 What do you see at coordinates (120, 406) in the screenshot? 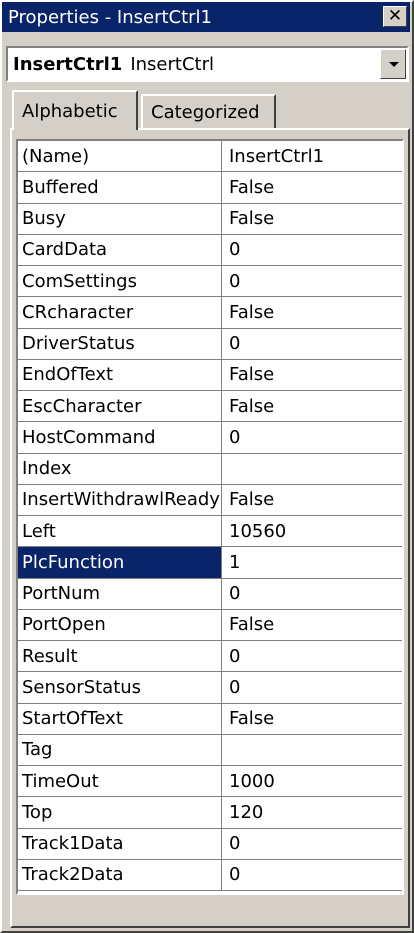
I see `property-name: EscCharacter` at bounding box center [120, 406].